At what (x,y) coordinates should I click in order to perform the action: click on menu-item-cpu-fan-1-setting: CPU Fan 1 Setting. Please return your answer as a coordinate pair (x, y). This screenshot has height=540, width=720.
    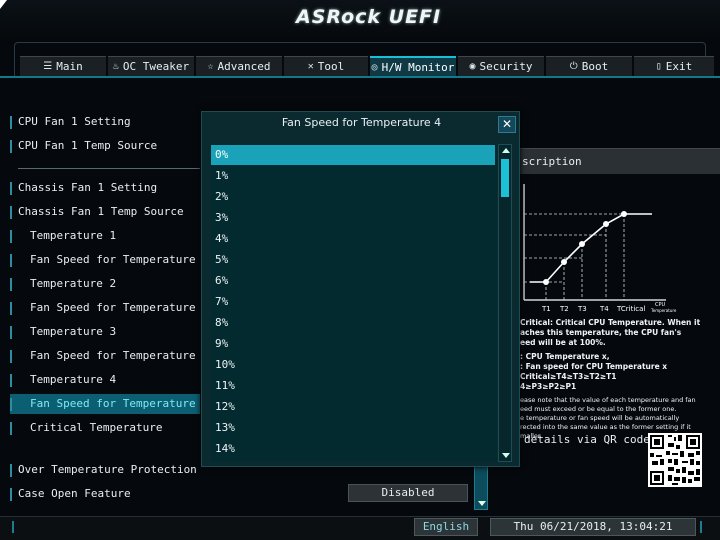
    Looking at the image, I should click on (105, 122).